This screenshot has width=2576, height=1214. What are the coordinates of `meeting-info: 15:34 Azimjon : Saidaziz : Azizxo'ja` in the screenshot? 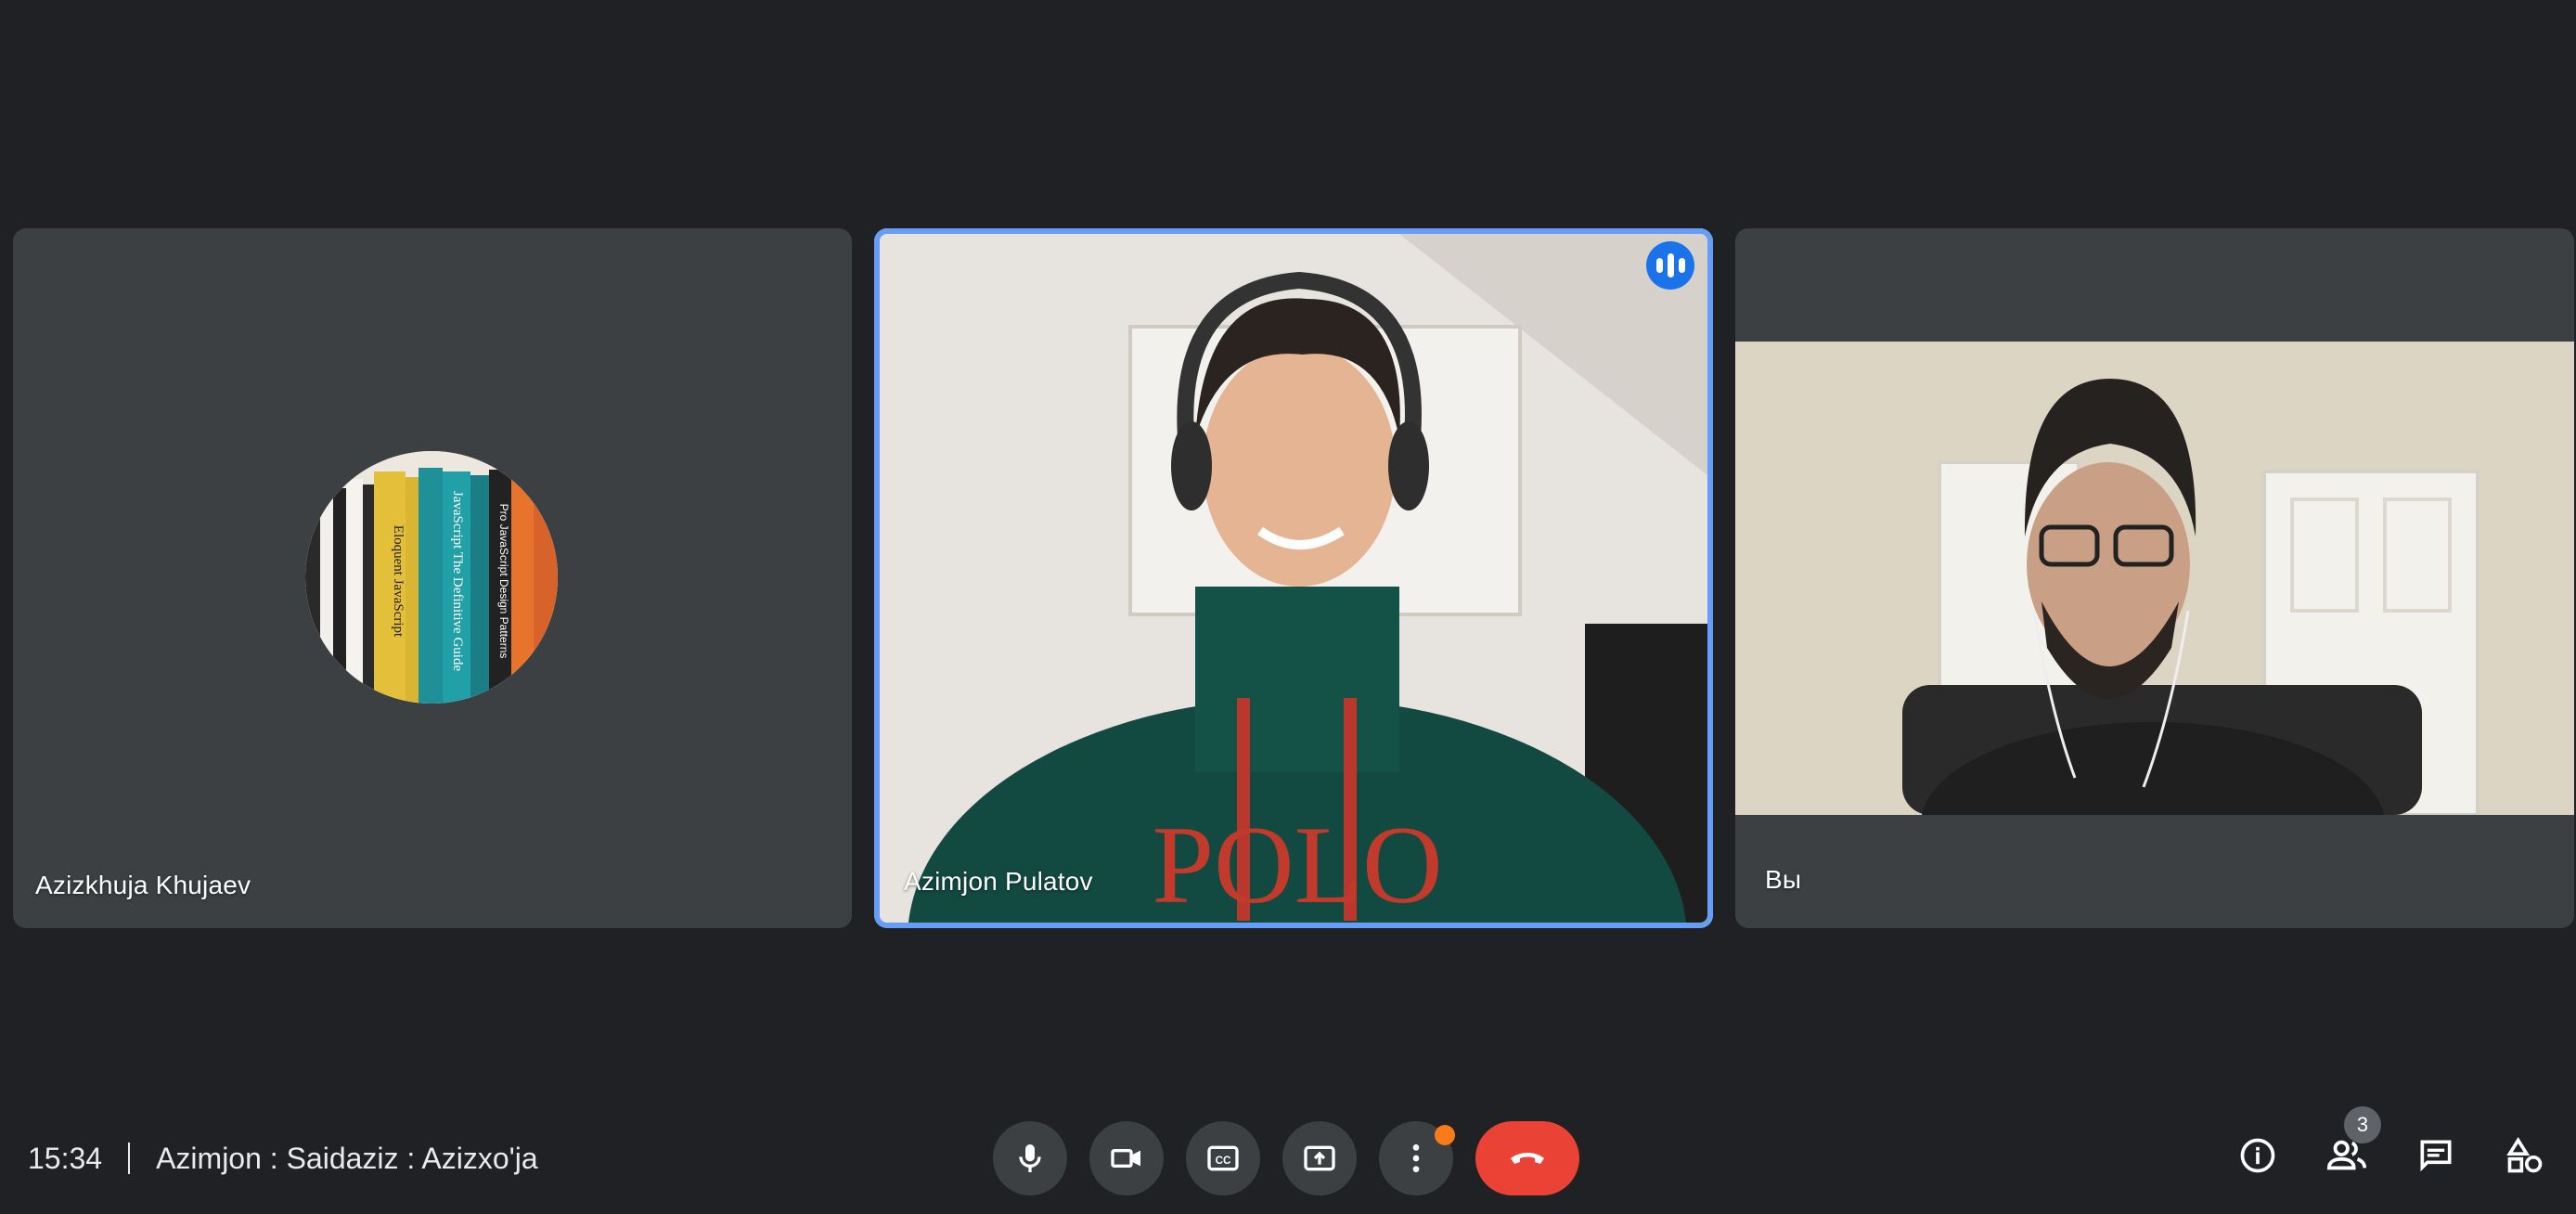 It's located at (283, 1158).